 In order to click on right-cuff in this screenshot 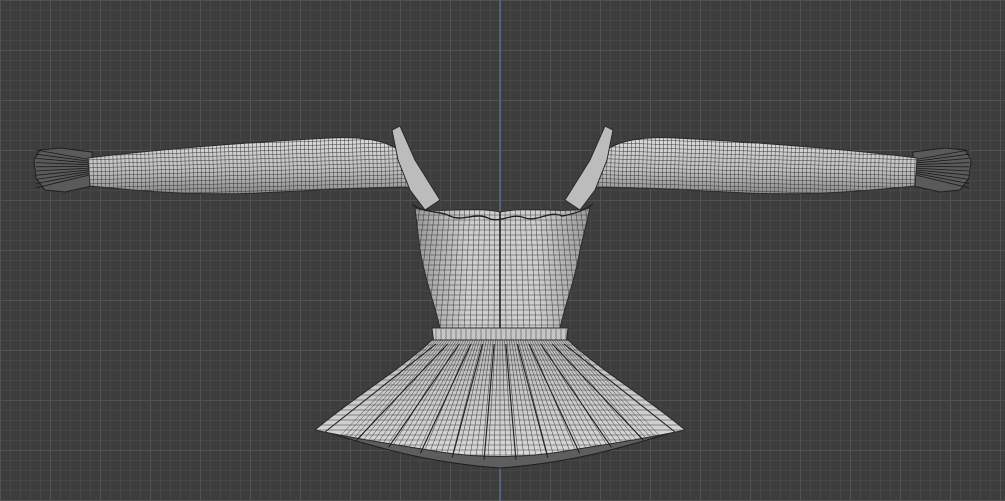, I will do `click(942, 170)`.